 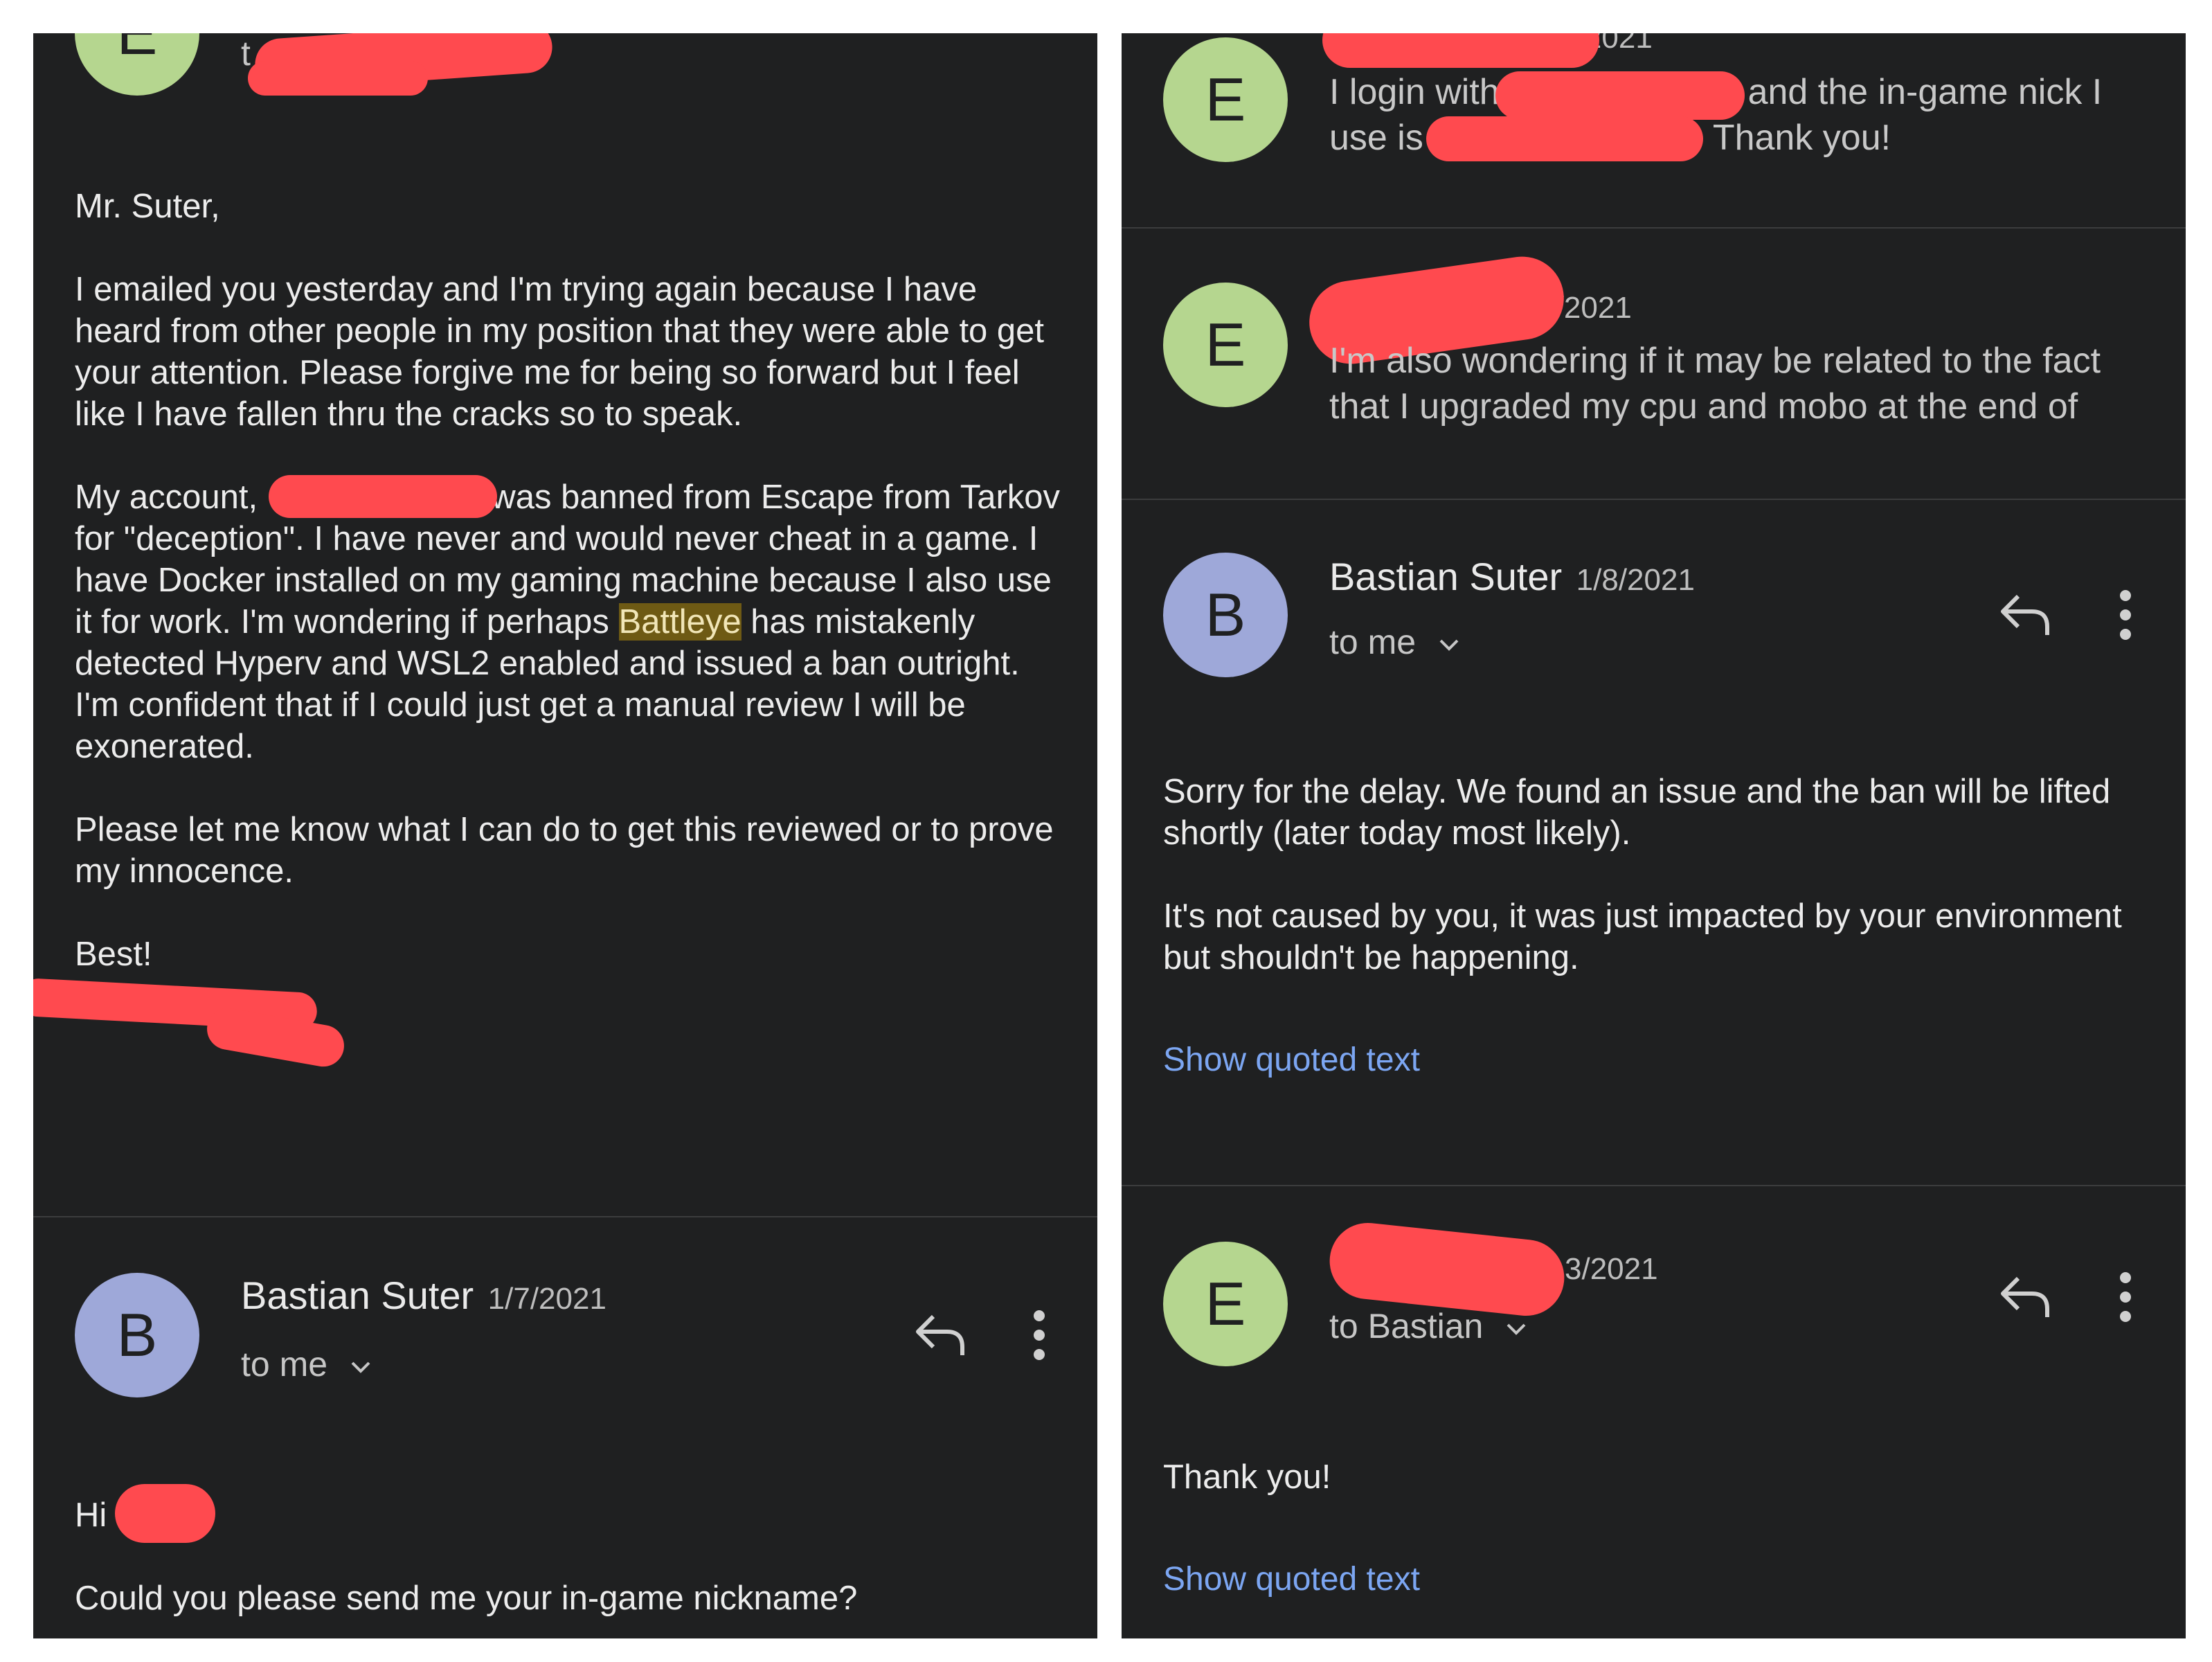 I want to click on recipient-details-toggle: to Bastian, so click(x=1429, y=1326).